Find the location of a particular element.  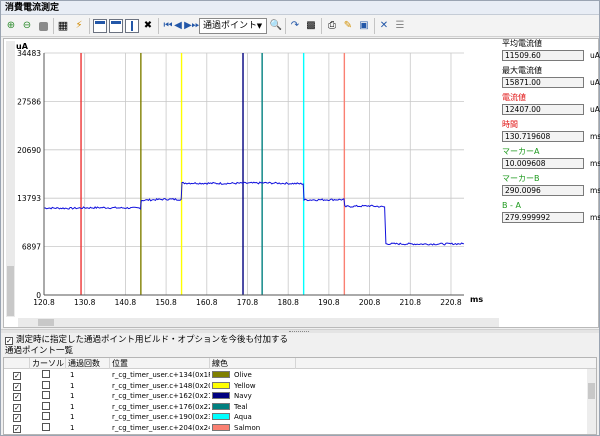

row-line-color: Navy is located at coordinates (232, 396).